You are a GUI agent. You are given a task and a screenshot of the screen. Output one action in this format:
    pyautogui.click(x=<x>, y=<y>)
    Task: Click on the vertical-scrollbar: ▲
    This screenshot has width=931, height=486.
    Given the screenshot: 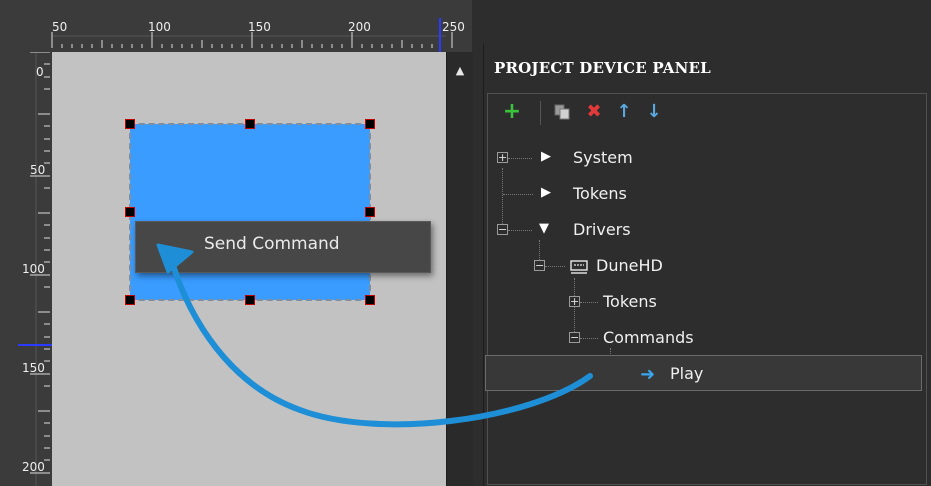 What is the action you would take?
    pyautogui.click(x=459, y=269)
    